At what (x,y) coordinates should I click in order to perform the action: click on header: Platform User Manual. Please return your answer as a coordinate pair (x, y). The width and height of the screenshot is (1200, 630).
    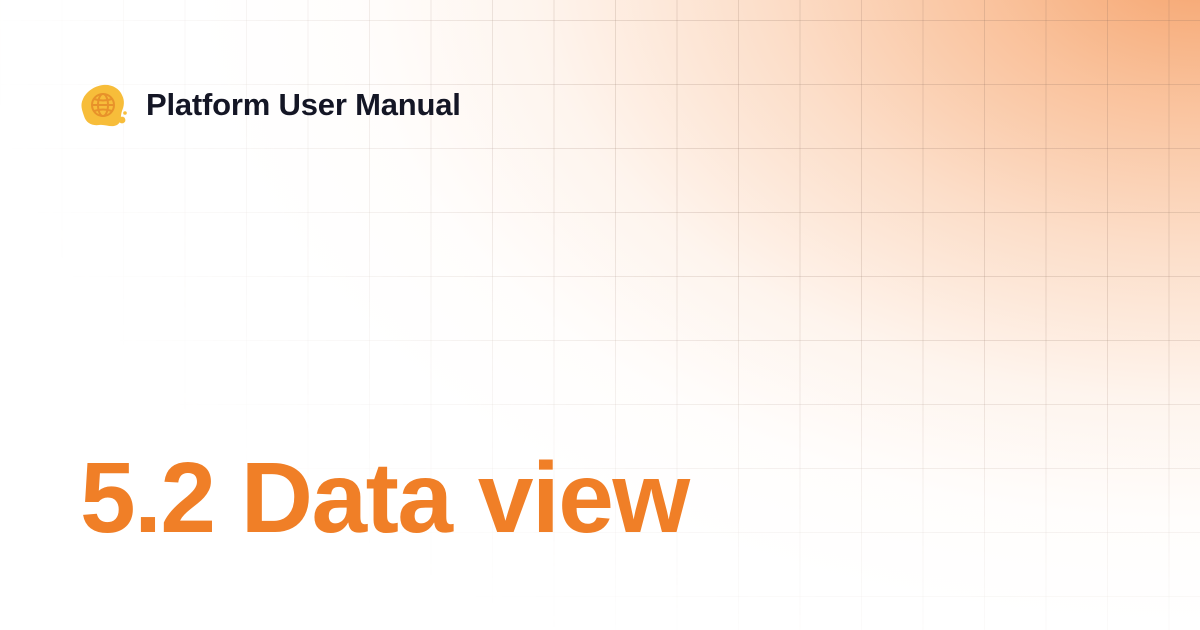
    Looking at the image, I should click on (269, 105).